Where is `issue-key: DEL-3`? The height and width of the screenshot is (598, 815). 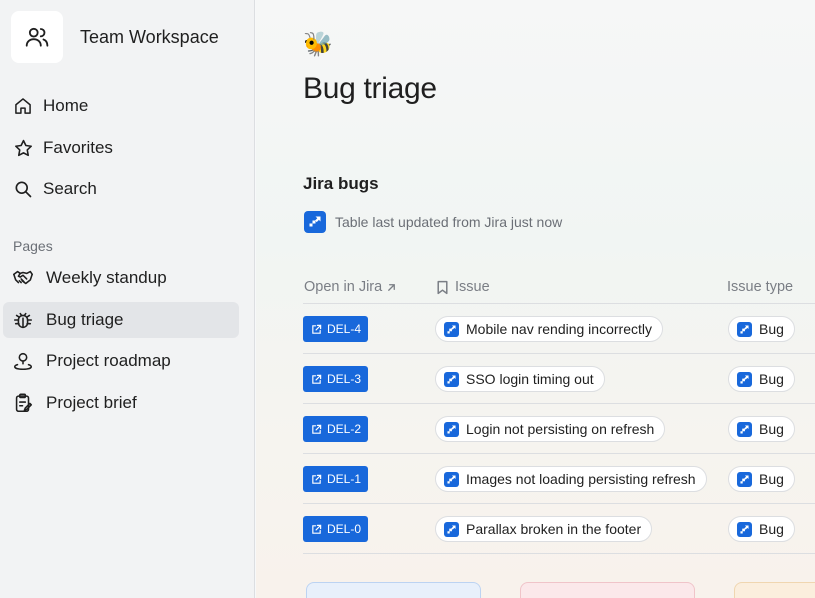
issue-key: DEL-3 is located at coordinates (344, 379).